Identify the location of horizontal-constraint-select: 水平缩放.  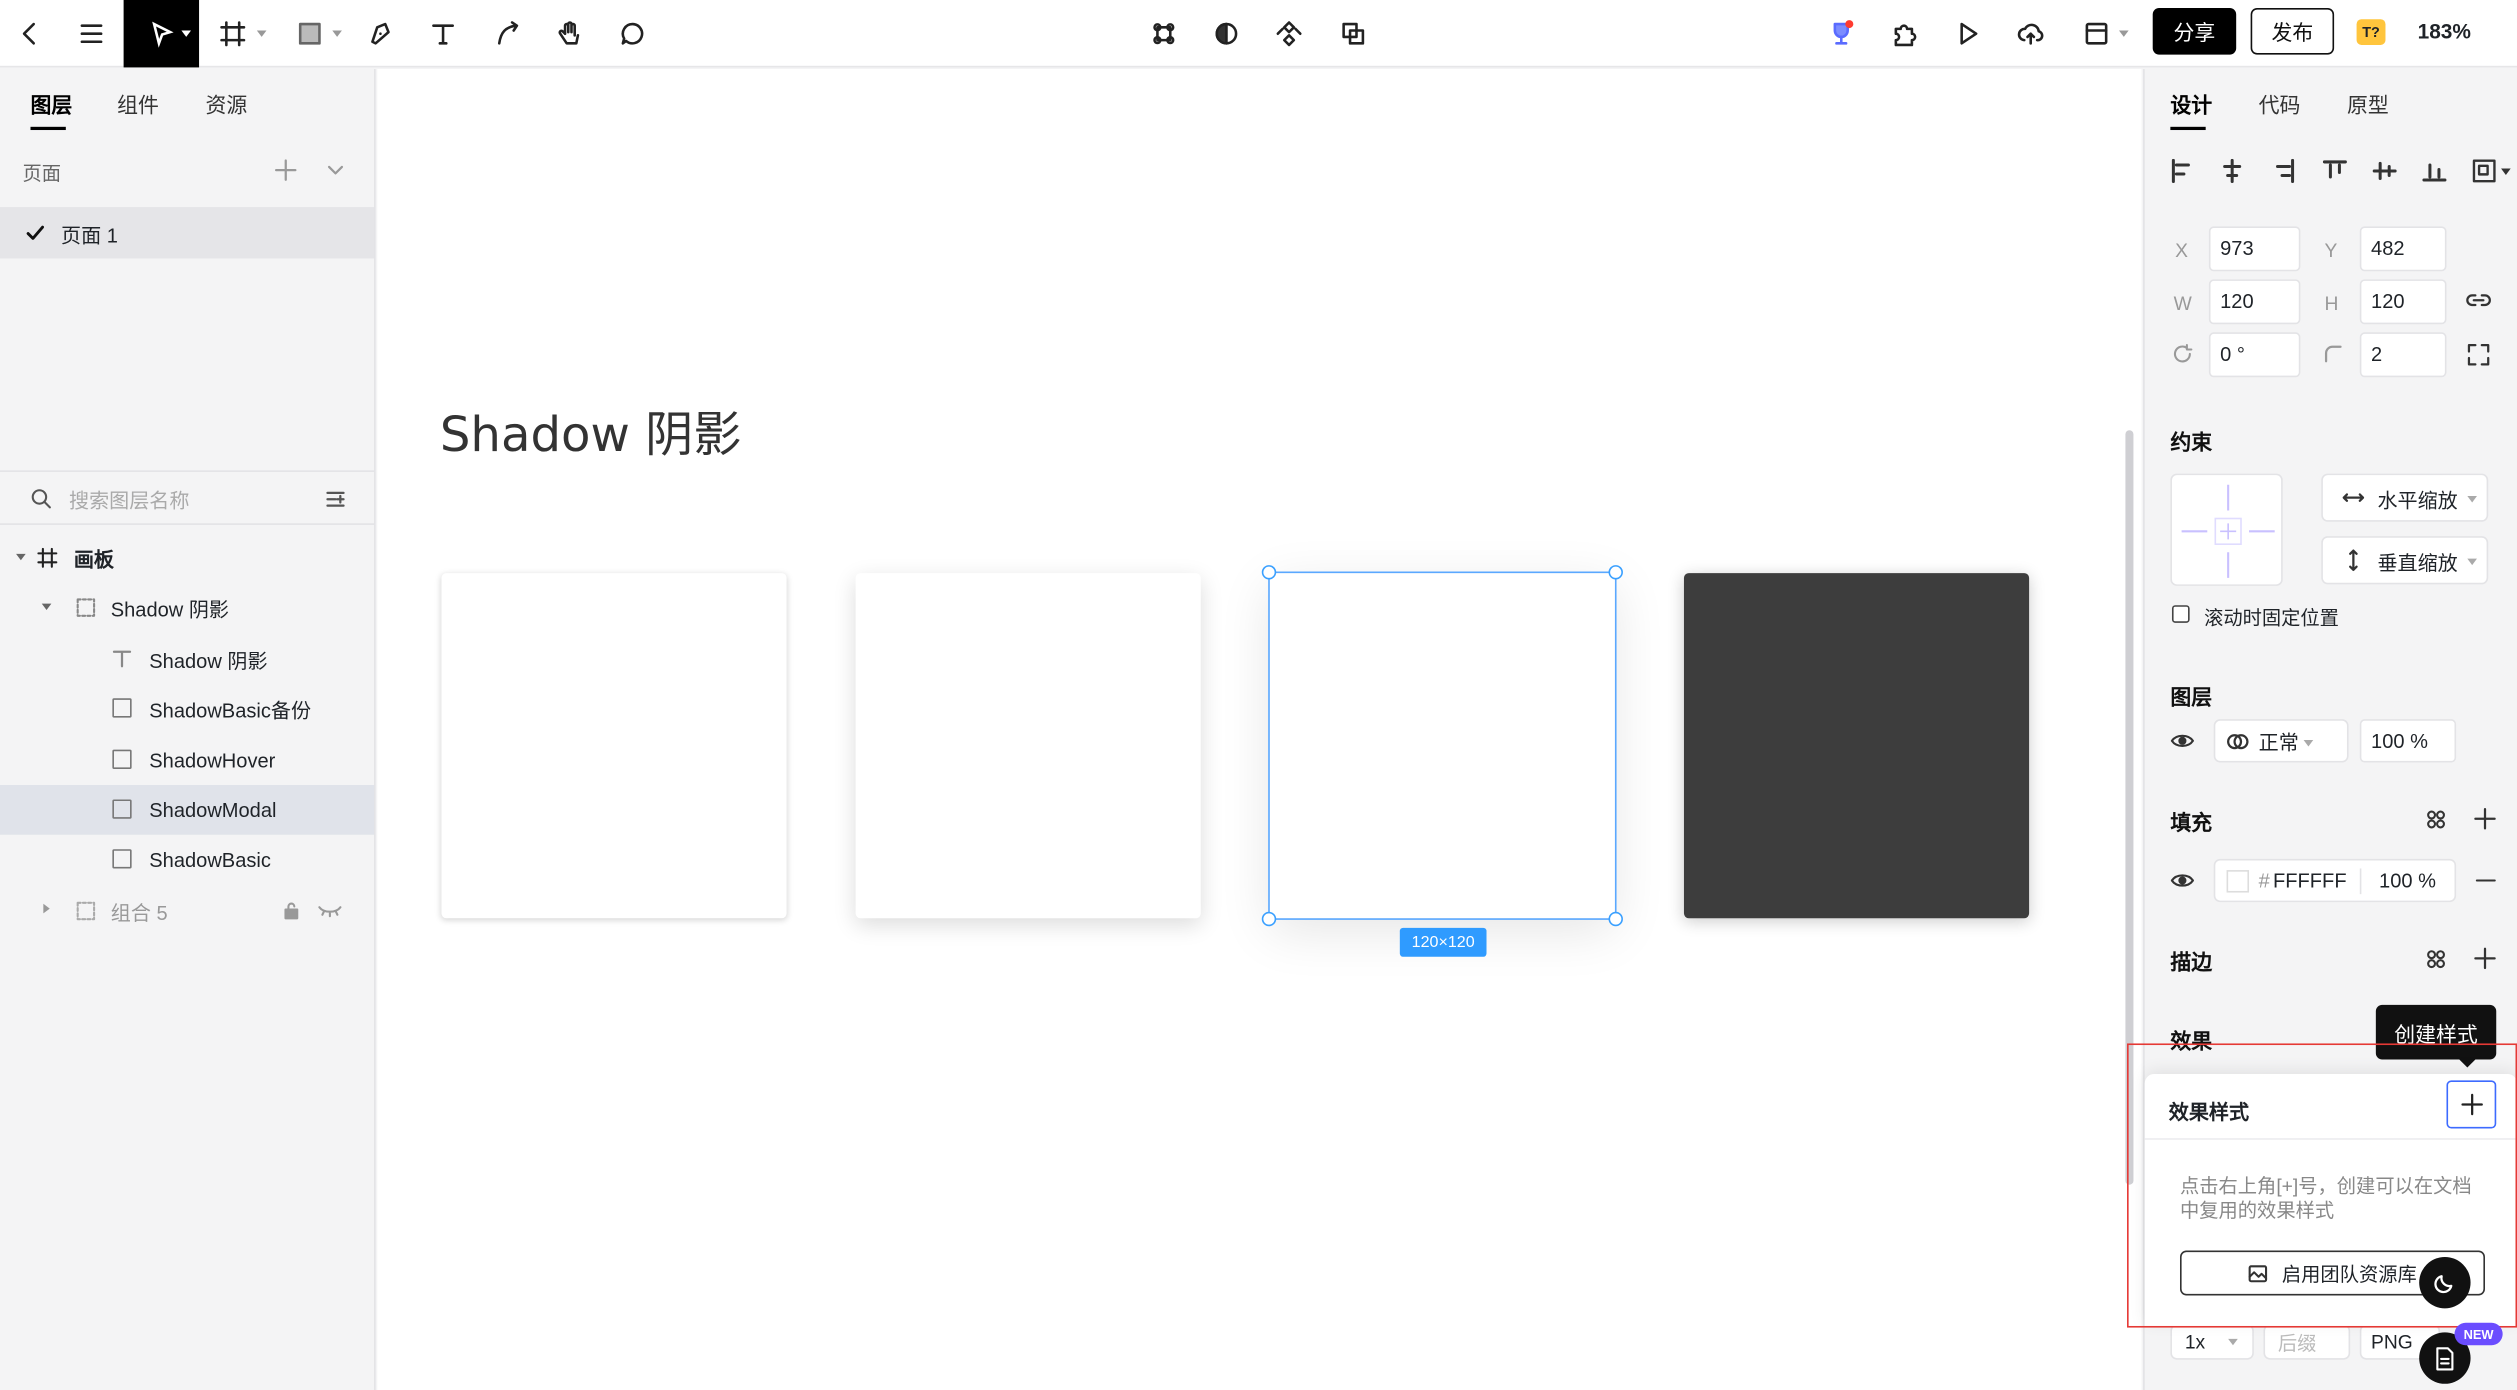
(2405, 497).